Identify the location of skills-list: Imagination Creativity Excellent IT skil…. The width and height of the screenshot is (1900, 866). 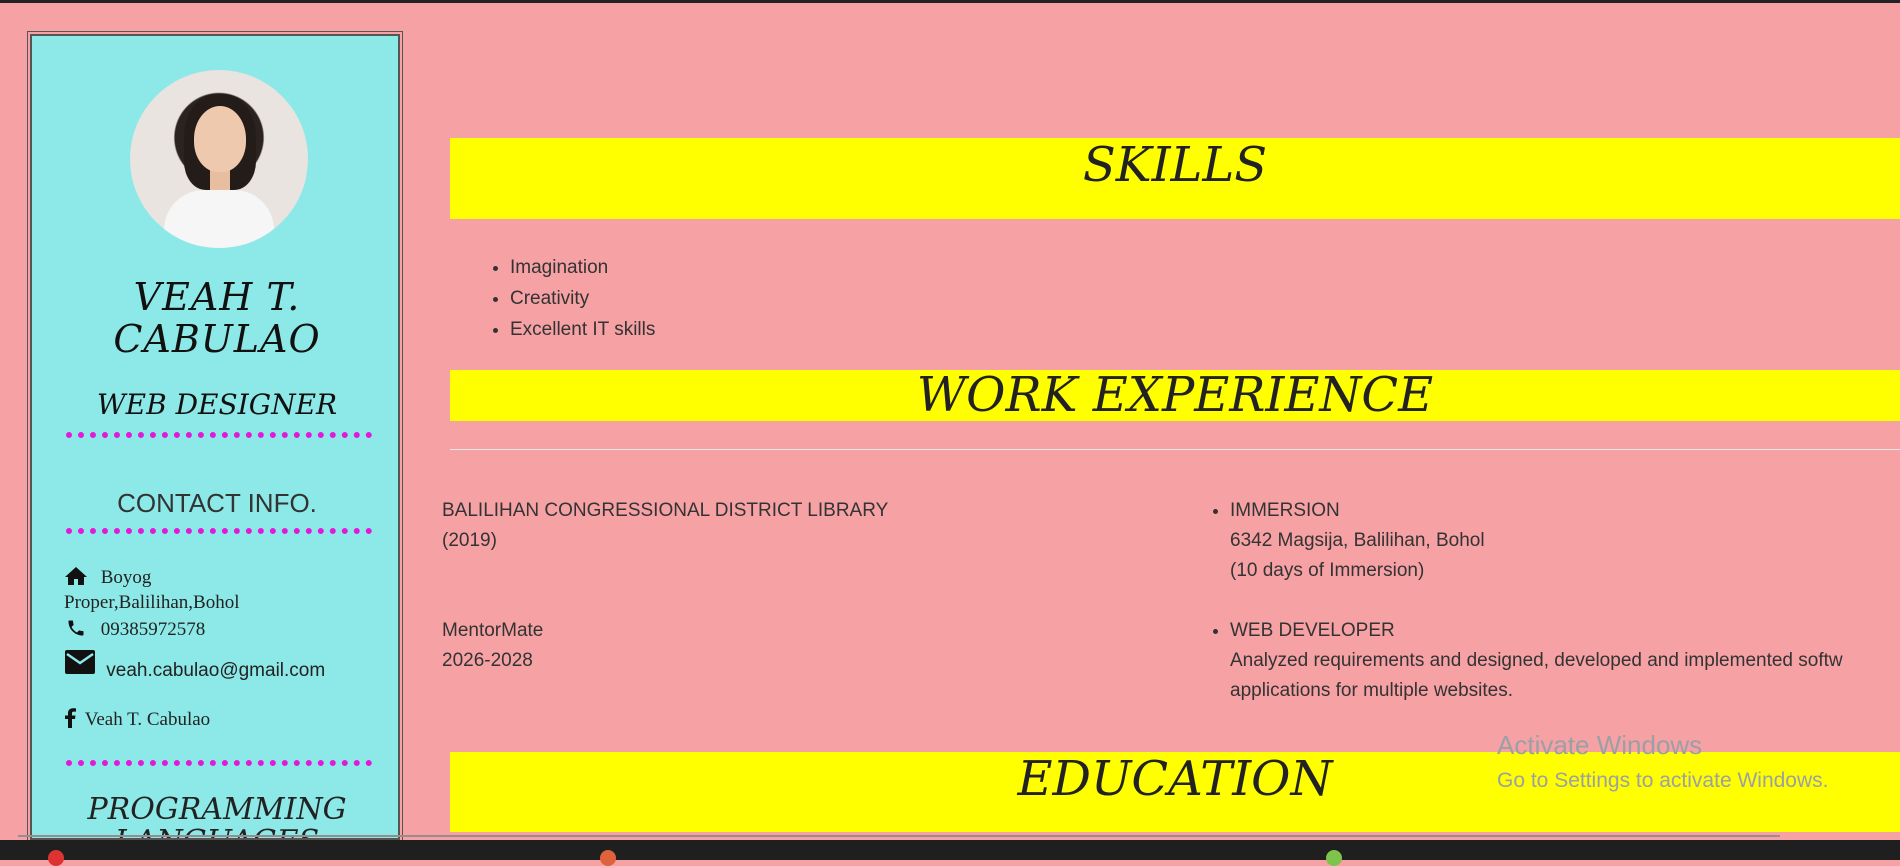
(572, 298).